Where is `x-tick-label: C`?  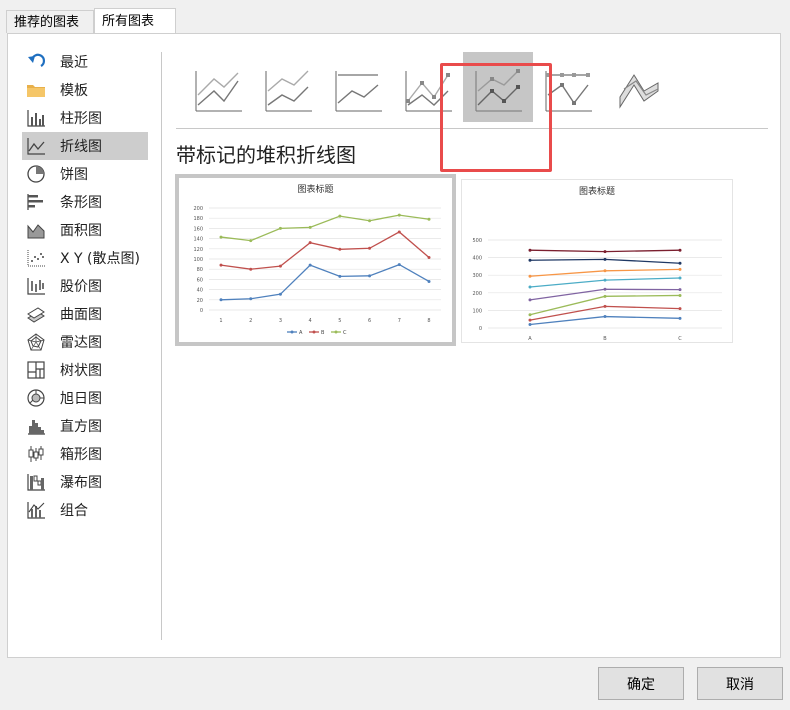
x-tick-label: C is located at coordinates (680, 339).